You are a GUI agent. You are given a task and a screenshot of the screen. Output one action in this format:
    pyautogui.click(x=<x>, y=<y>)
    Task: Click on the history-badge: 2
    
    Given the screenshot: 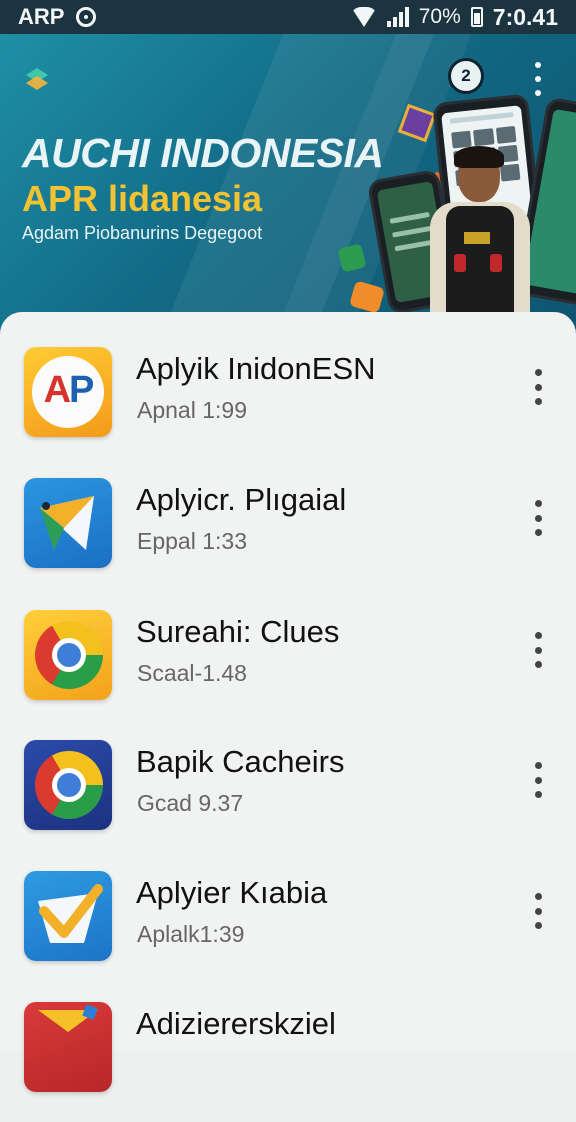 What is the action you would take?
    pyautogui.click(x=466, y=75)
    